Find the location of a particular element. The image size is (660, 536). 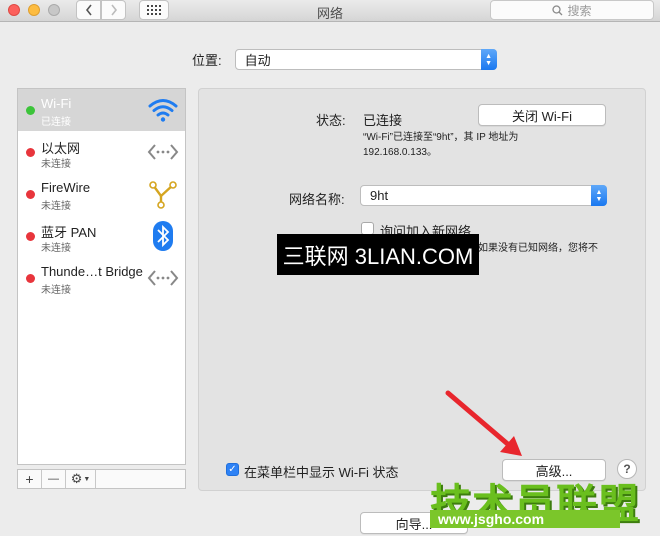

firewire-icon is located at coordinates (163, 195).